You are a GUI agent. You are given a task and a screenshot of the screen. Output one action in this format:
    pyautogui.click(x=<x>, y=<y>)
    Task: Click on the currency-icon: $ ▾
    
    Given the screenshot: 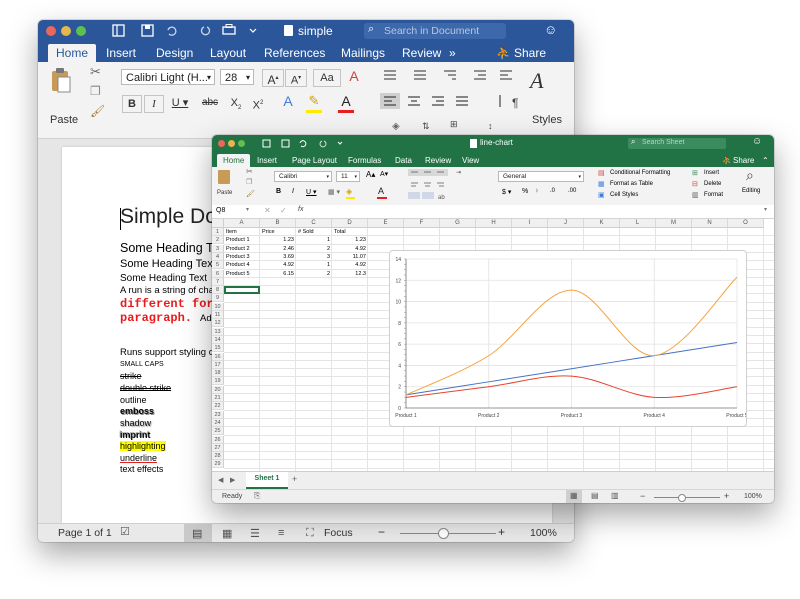 What is the action you would take?
    pyautogui.click(x=506, y=192)
    